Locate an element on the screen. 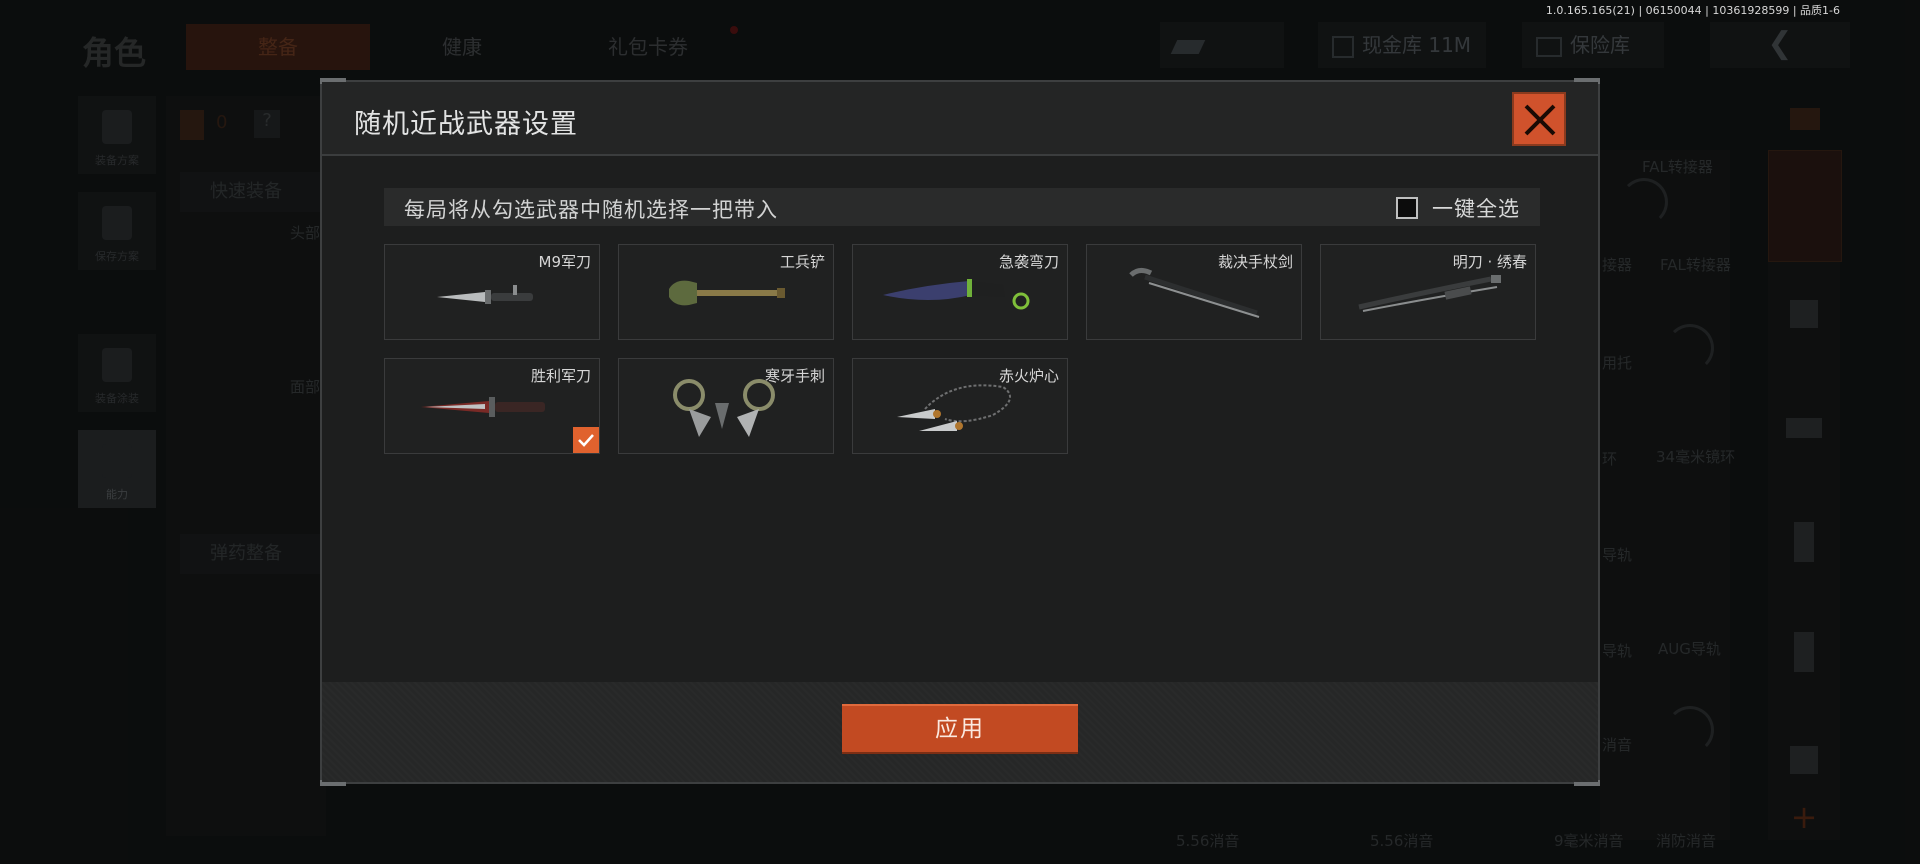 The width and height of the screenshot is (1920, 864). push-dagger-icon is located at coordinates (724, 408).